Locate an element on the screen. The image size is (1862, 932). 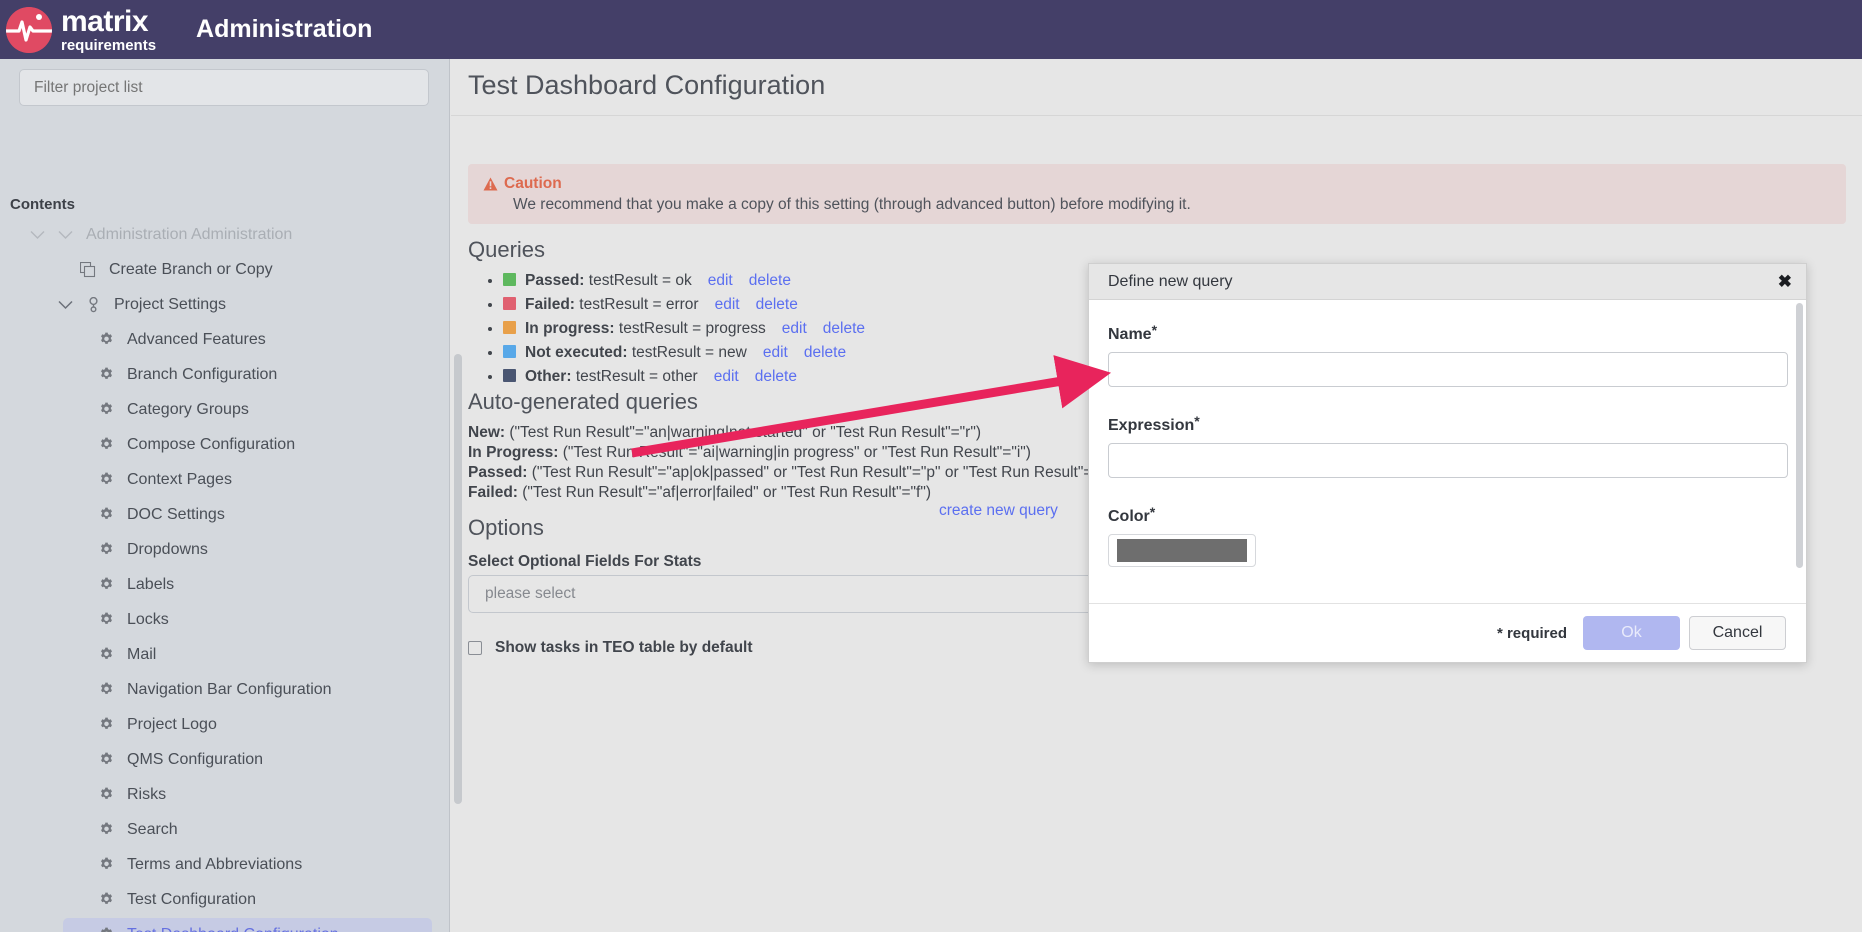
sidebar-item-label: Test Dashboard Configuration is located at coordinates (233, 929).